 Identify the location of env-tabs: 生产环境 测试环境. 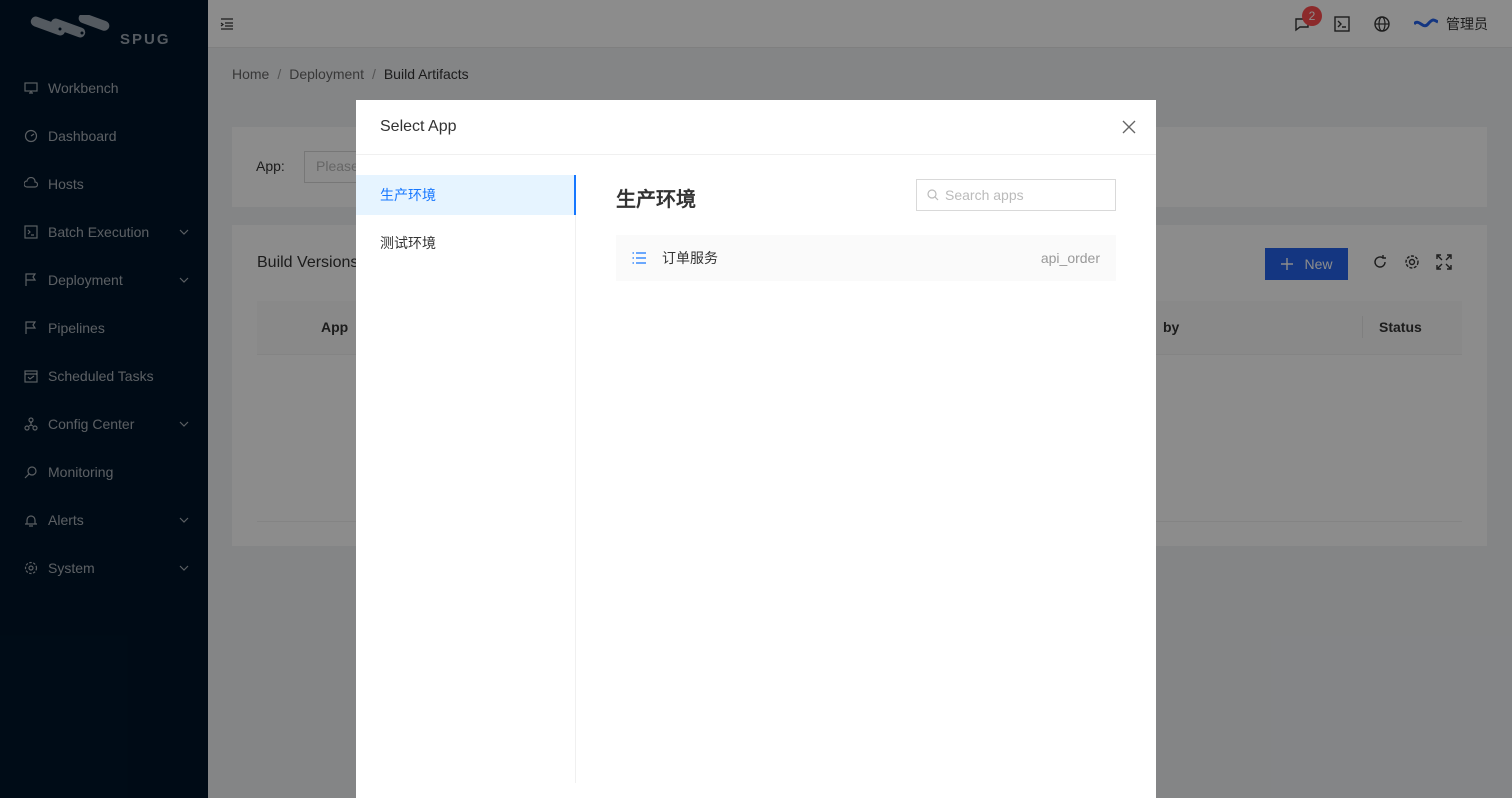
(466, 479).